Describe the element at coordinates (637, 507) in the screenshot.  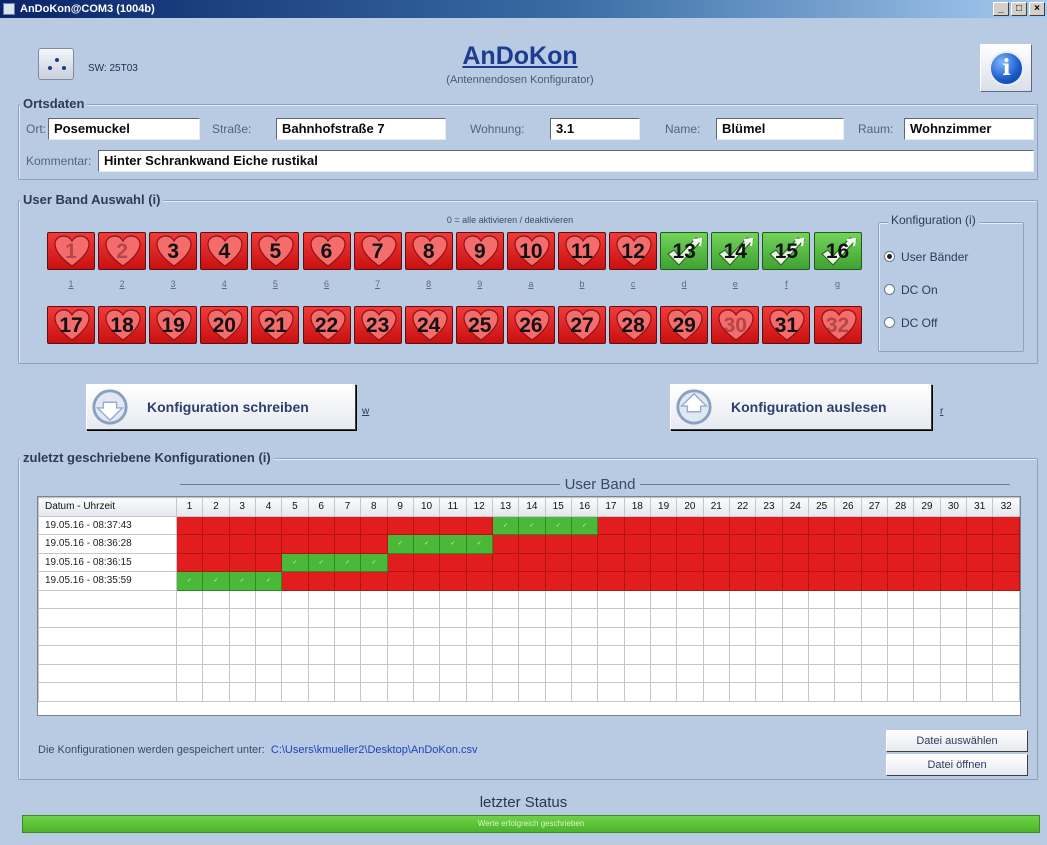
I see `col-band-18: 18` at that location.